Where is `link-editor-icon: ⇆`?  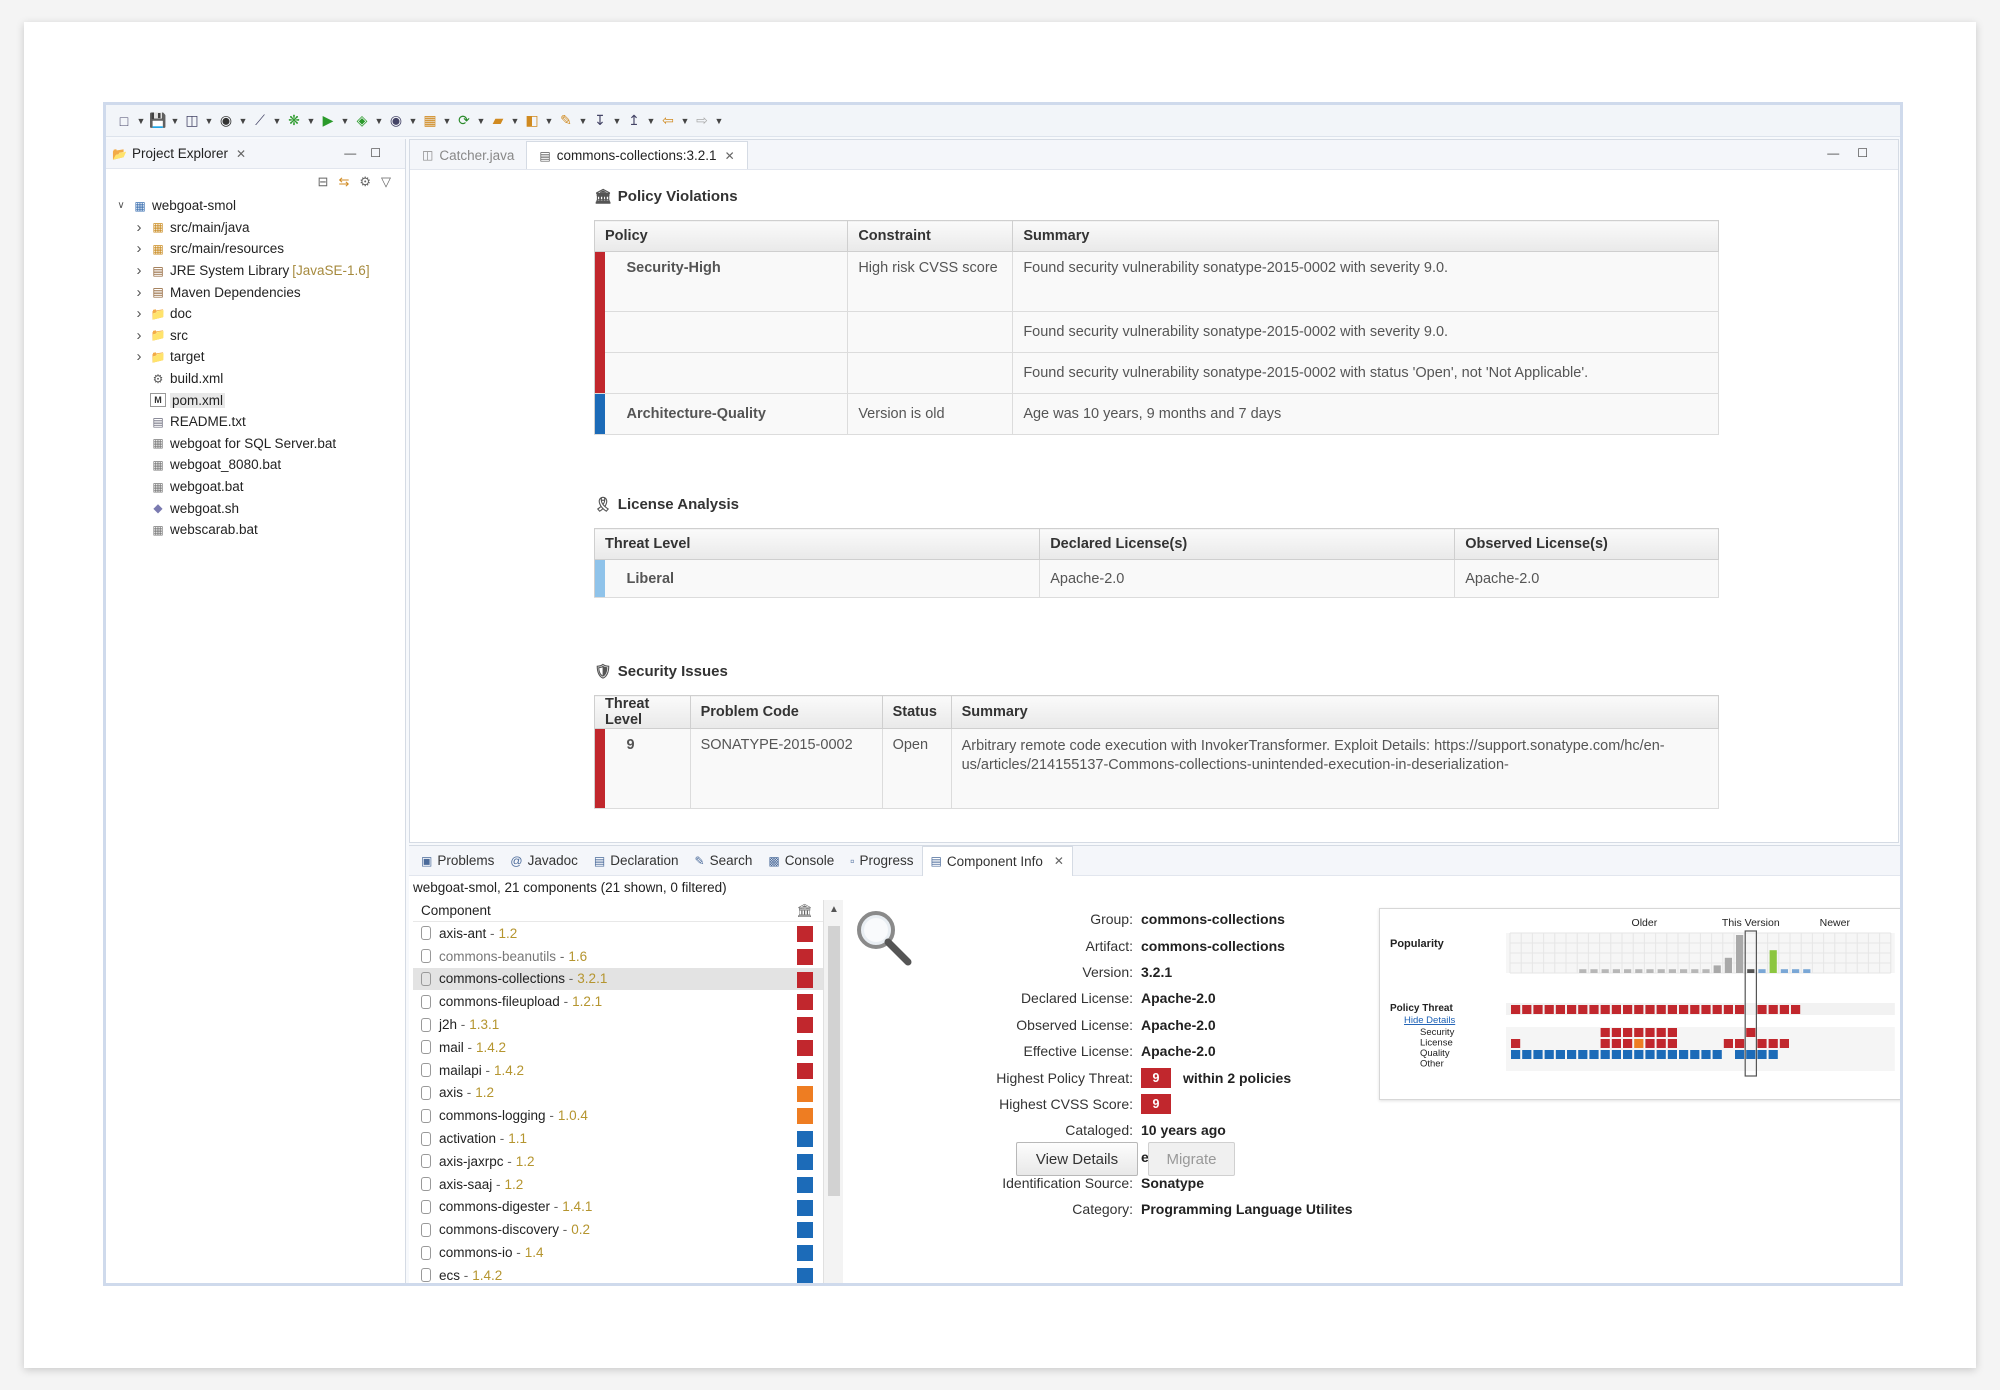
link-editor-icon: ⇆ is located at coordinates (343, 182).